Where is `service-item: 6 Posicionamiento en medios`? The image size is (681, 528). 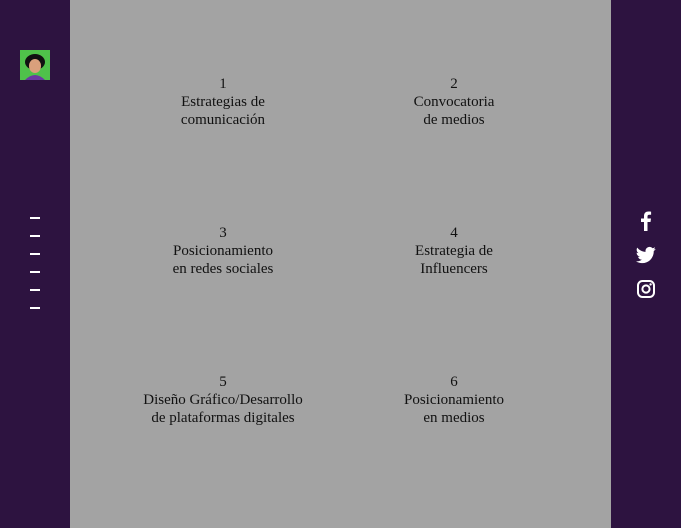
service-item: 6 Posicionamiento en medios is located at coordinates (454, 400).